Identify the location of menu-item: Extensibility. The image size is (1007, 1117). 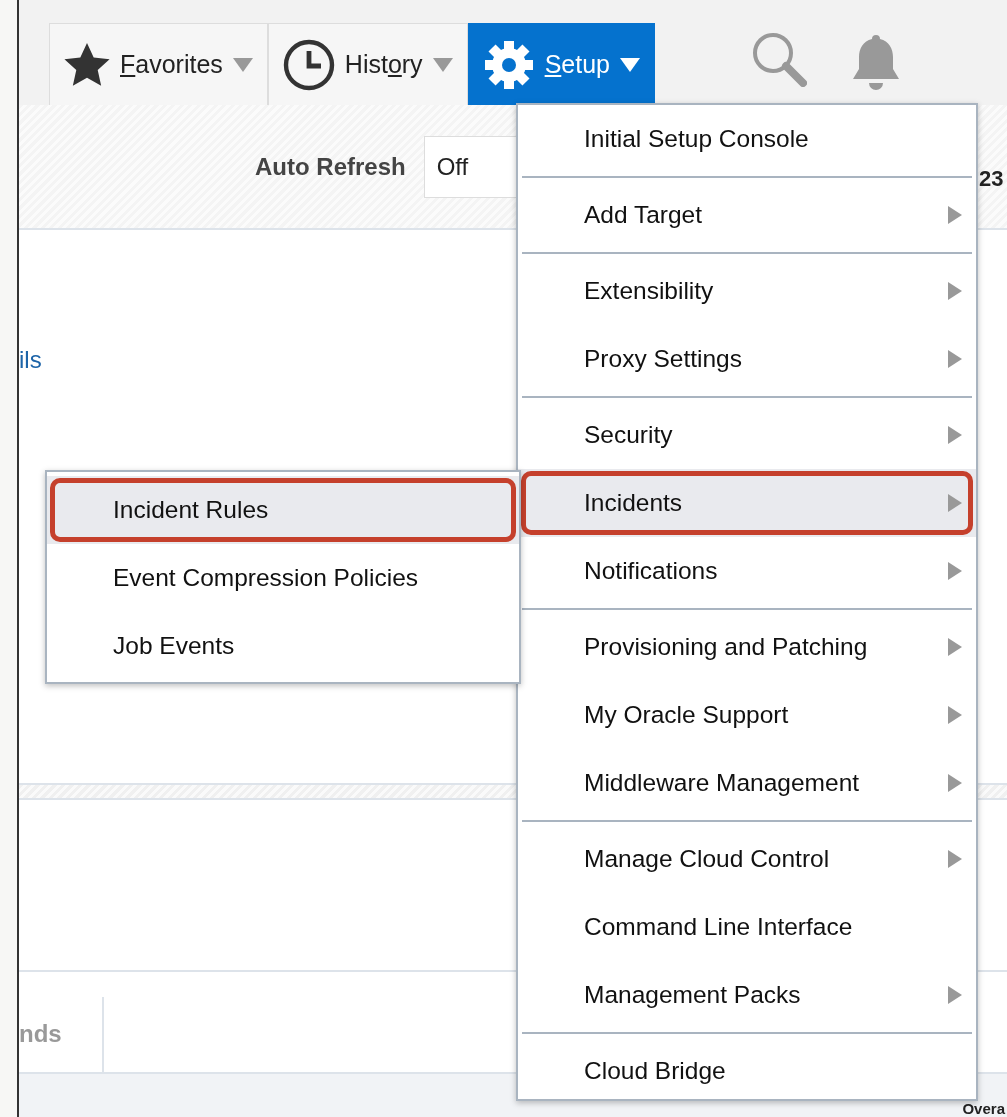
(747, 291).